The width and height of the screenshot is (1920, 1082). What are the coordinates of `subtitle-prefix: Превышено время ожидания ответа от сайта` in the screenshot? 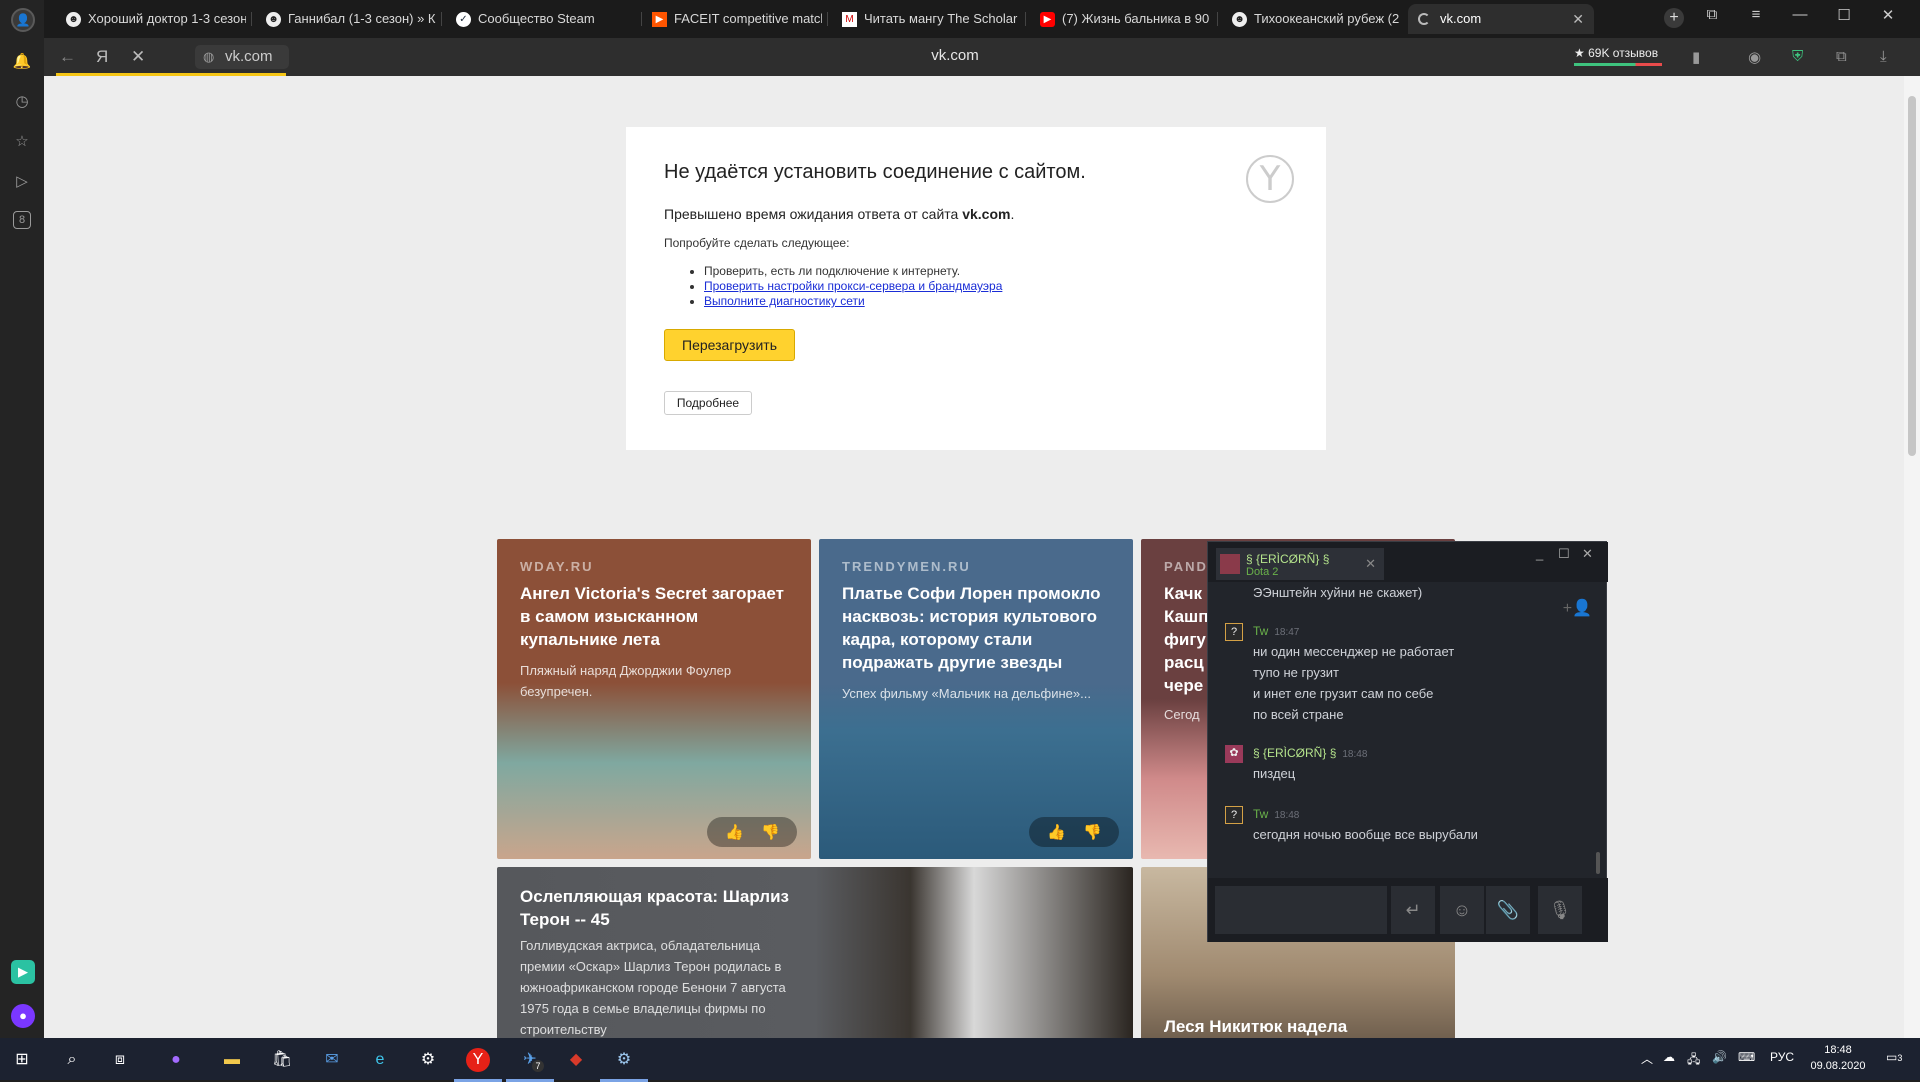 It's located at (813, 214).